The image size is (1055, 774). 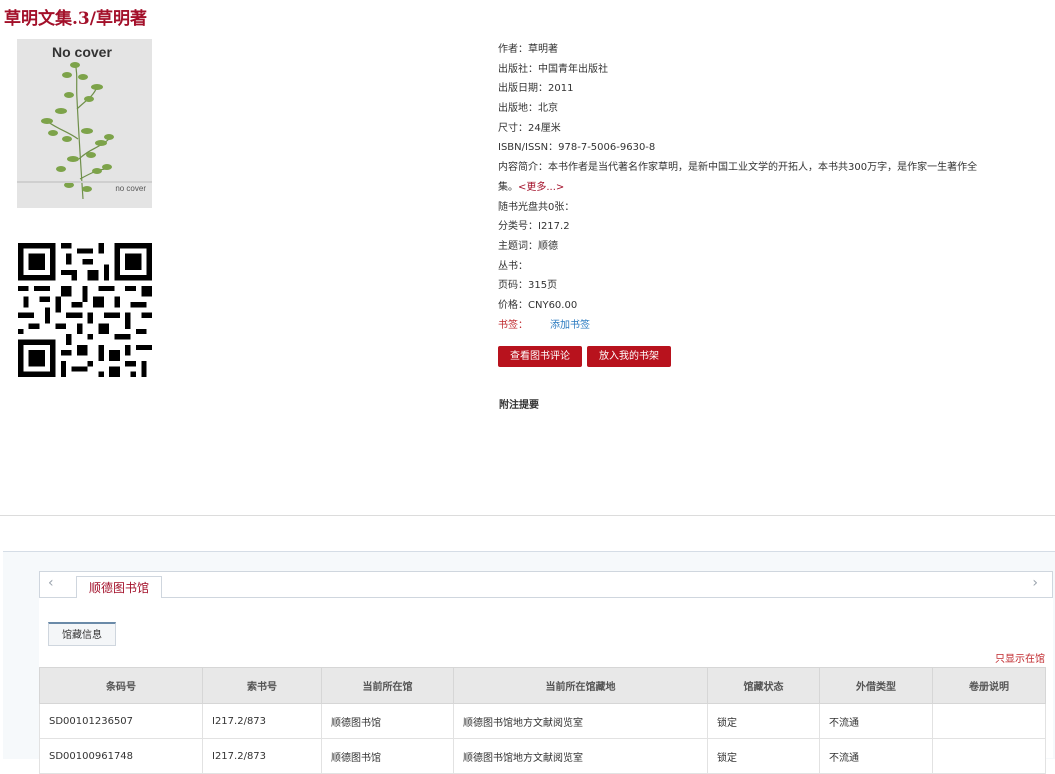 What do you see at coordinates (528, 49) in the screenshot?
I see `author: 作者：草明著` at bounding box center [528, 49].